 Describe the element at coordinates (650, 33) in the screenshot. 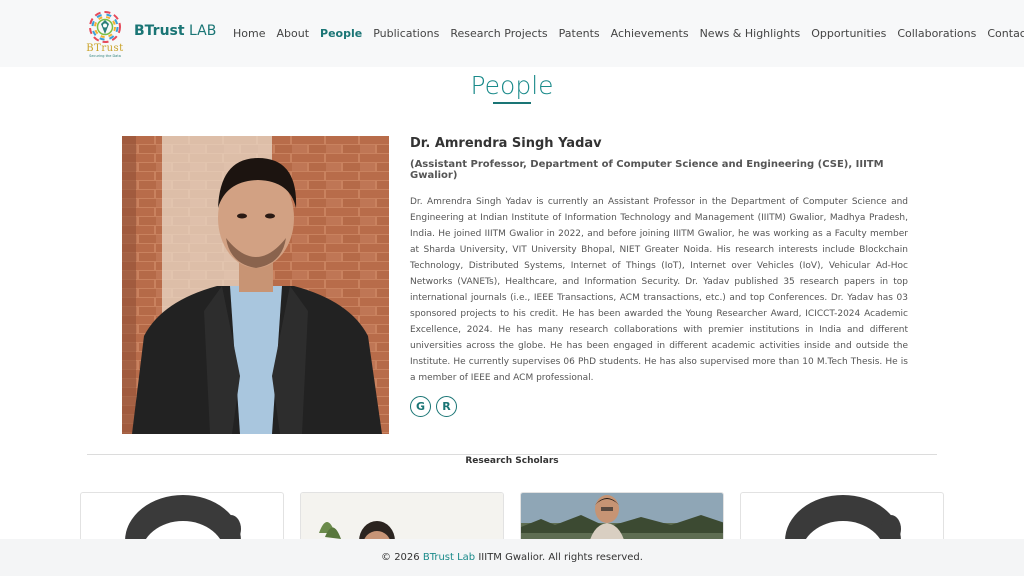

I see `nav-item-achievements: Achievements` at that location.